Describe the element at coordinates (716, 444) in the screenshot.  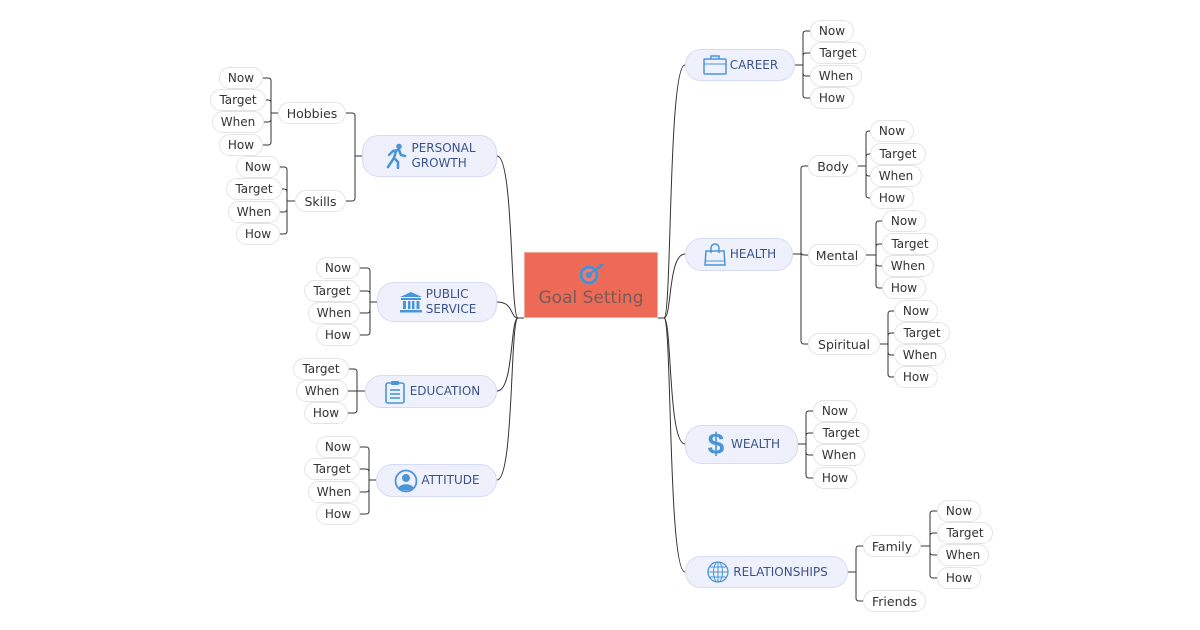
I see `dollar-icon: $` at that location.